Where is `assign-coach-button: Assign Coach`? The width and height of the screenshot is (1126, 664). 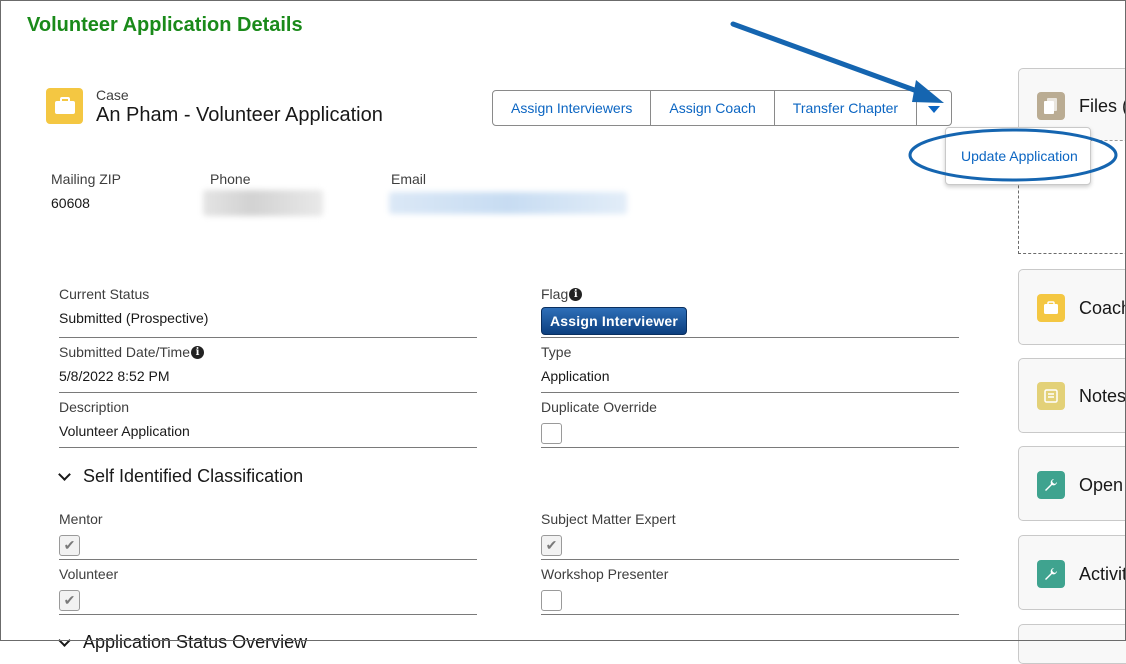
assign-coach-button: Assign Coach is located at coordinates (713, 108).